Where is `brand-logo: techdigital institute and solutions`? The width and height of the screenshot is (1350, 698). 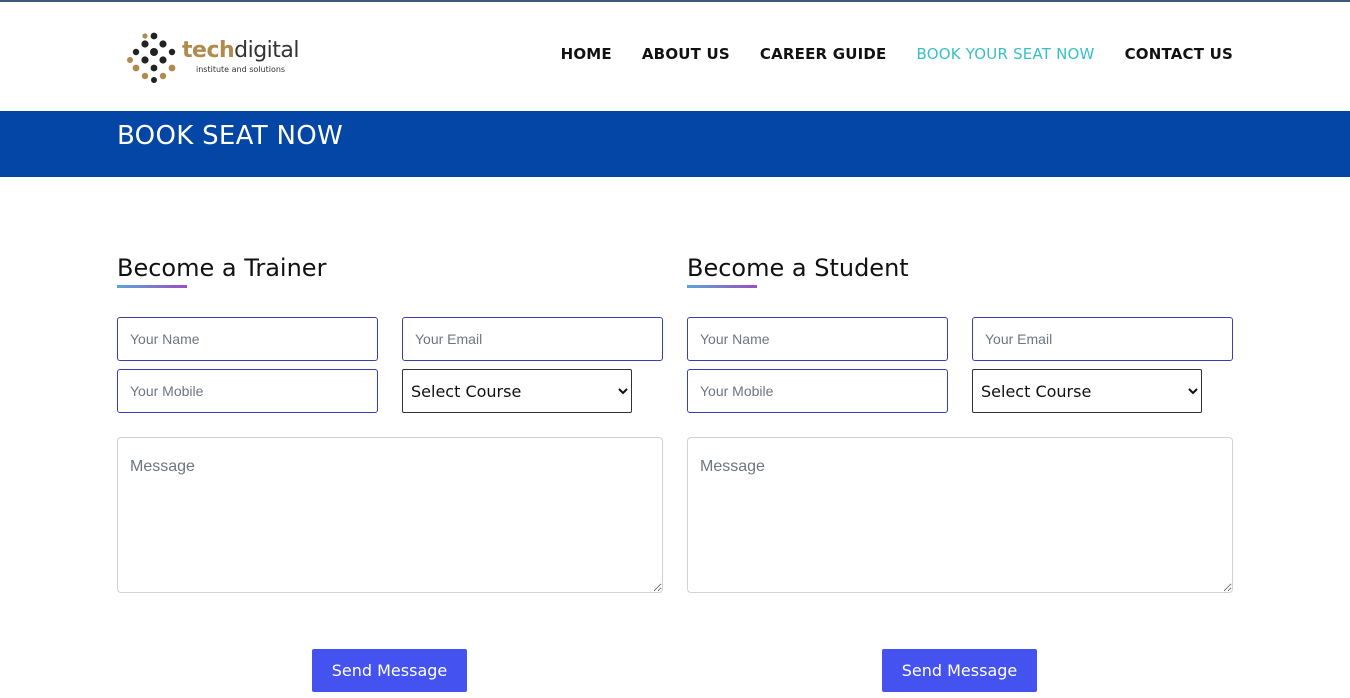
brand-logo: techdigital institute and solutions is located at coordinates (213, 58).